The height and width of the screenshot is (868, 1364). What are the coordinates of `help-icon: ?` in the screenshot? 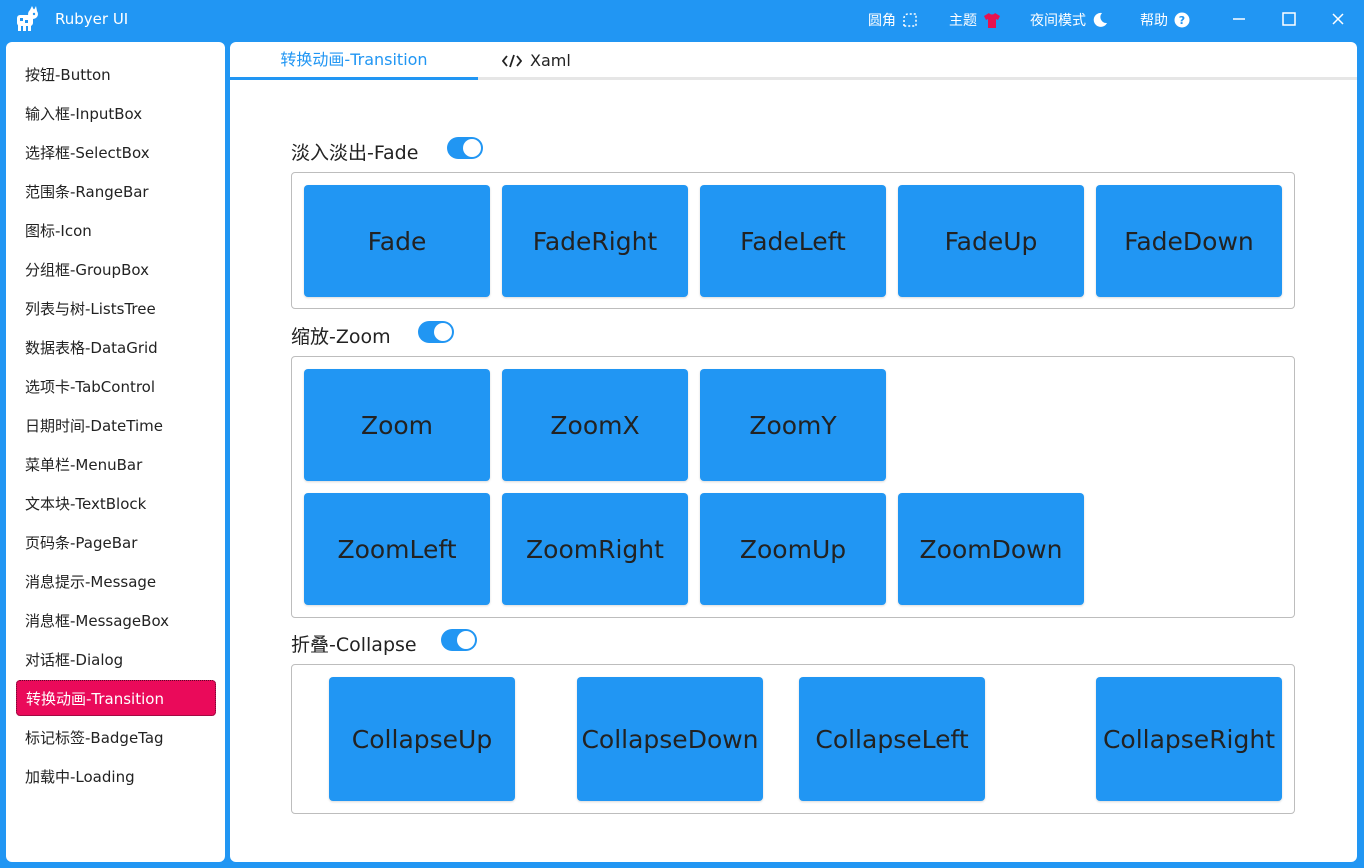 It's located at (1182, 20).